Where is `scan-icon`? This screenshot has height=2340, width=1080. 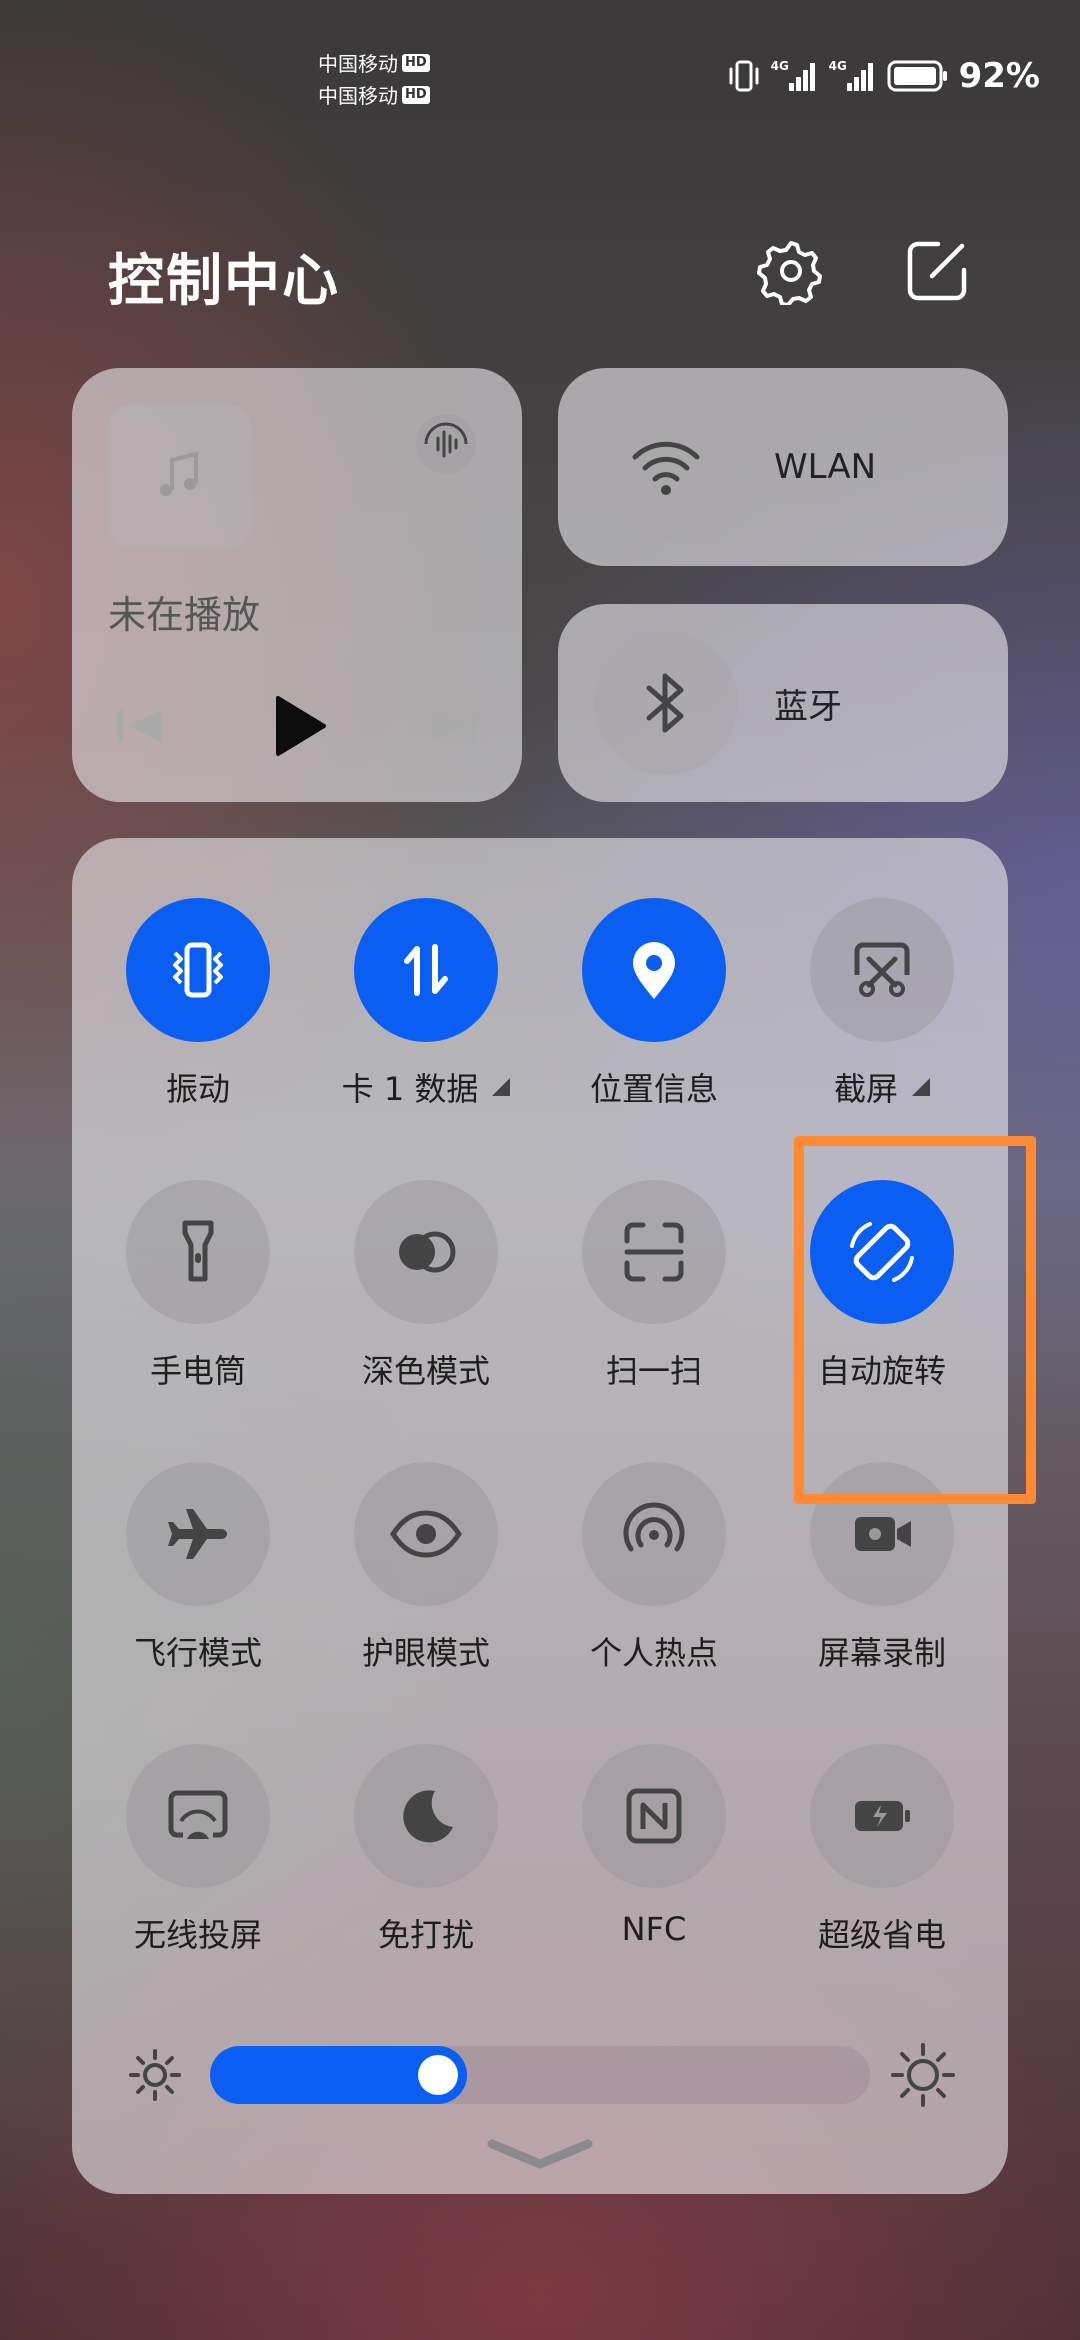
scan-icon is located at coordinates (654, 1252).